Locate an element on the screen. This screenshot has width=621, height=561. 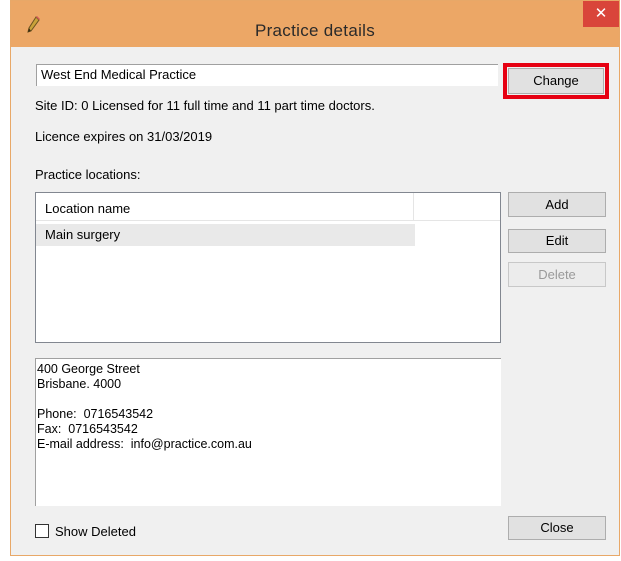
title-bar: Practice details ✕ is located at coordinates (315, 24).